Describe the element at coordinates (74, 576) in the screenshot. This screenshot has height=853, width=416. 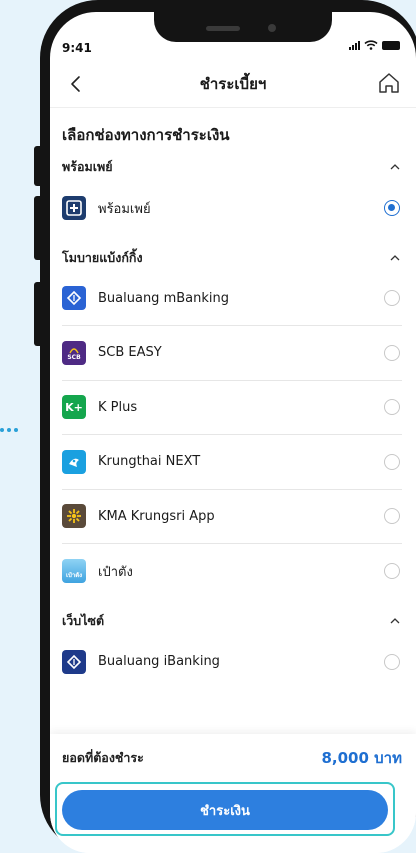
I see `paotang-logo-text: เป๋าตัง` at that location.